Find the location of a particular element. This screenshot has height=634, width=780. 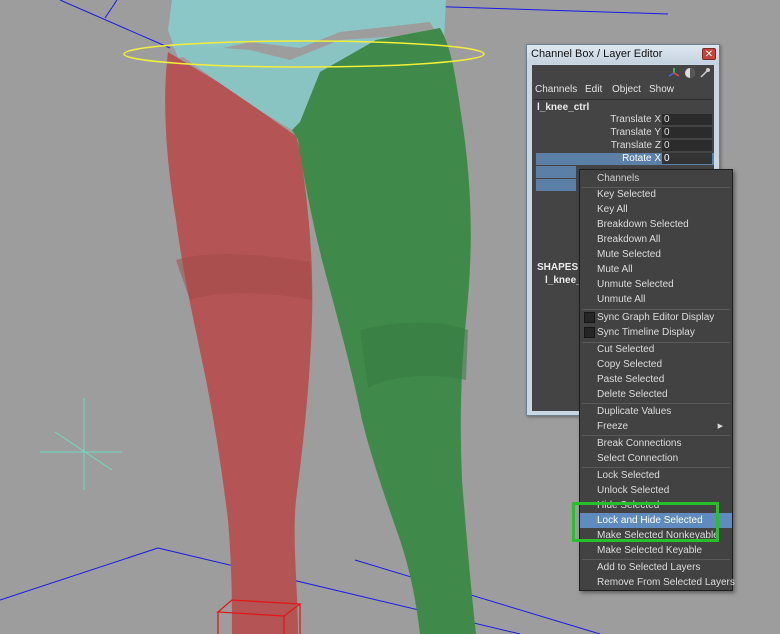

attribute-row-selected: Rotate X 0 is located at coordinates (625, 159).